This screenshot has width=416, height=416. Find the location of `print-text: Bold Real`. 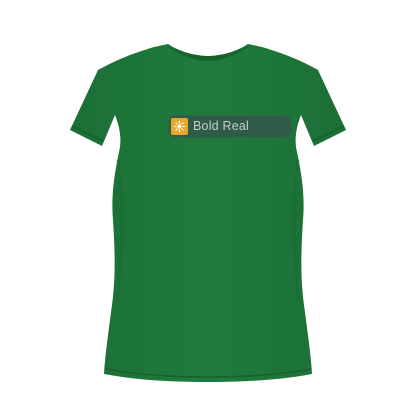

print-text: Bold Real is located at coordinates (221, 126).